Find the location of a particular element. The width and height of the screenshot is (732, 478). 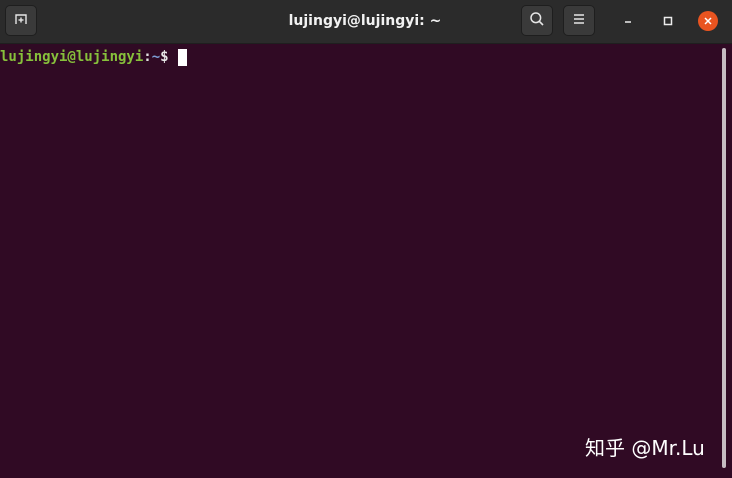

hamburger-menu-icon is located at coordinates (579, 20).